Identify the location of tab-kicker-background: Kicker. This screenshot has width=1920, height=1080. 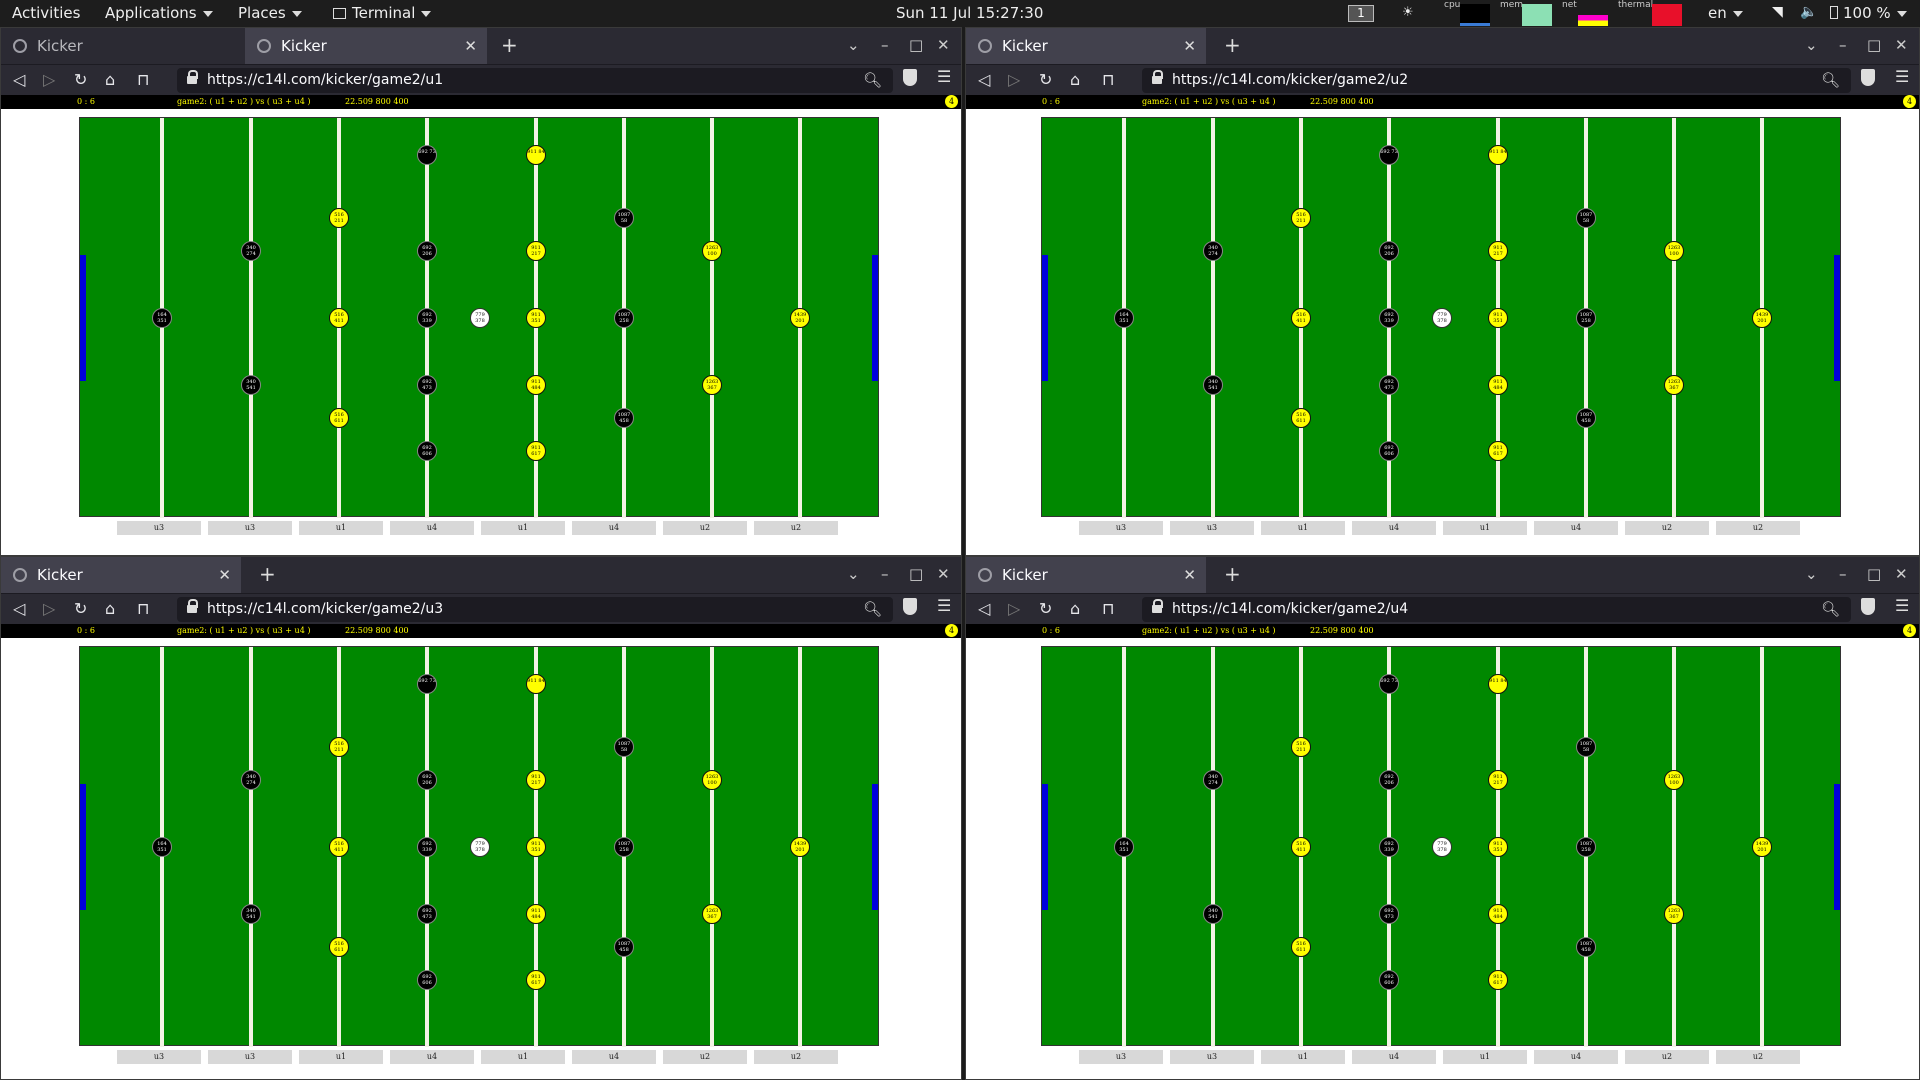
(122, 46).